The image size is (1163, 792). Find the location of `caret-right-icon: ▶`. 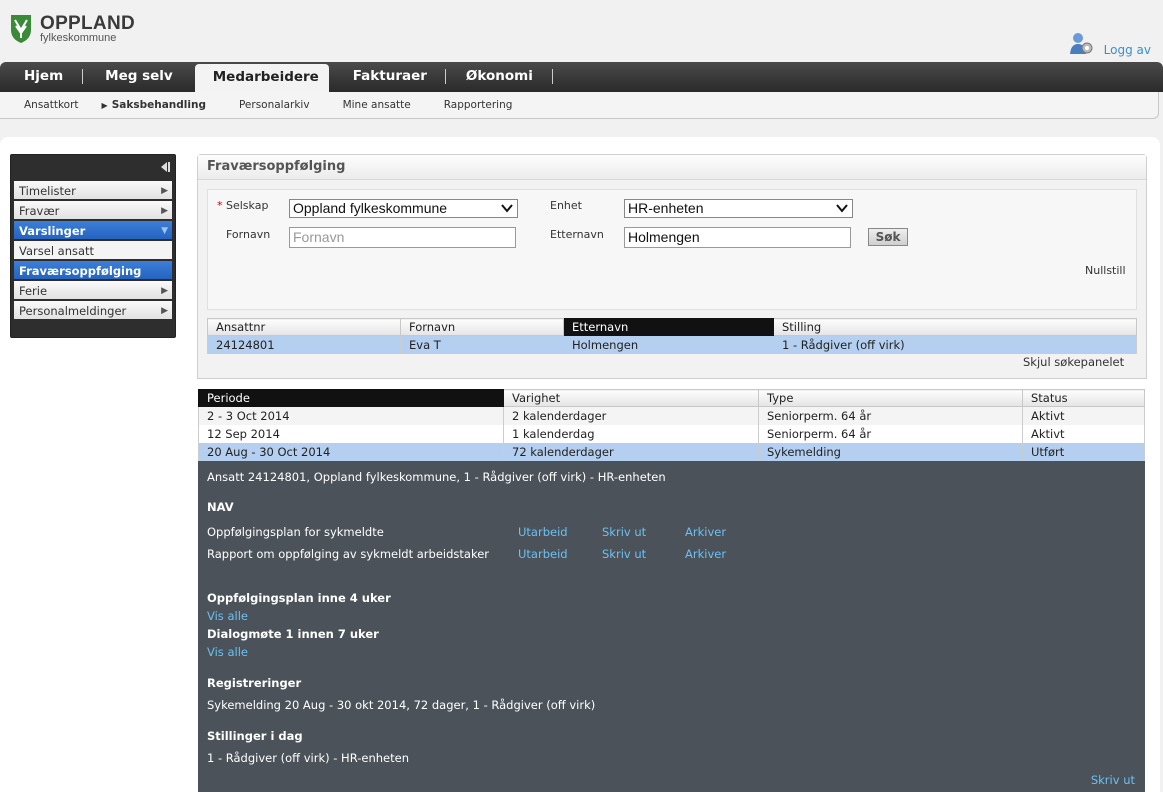

caret-right-icon: ▶ is located at coordinates (104, 105).